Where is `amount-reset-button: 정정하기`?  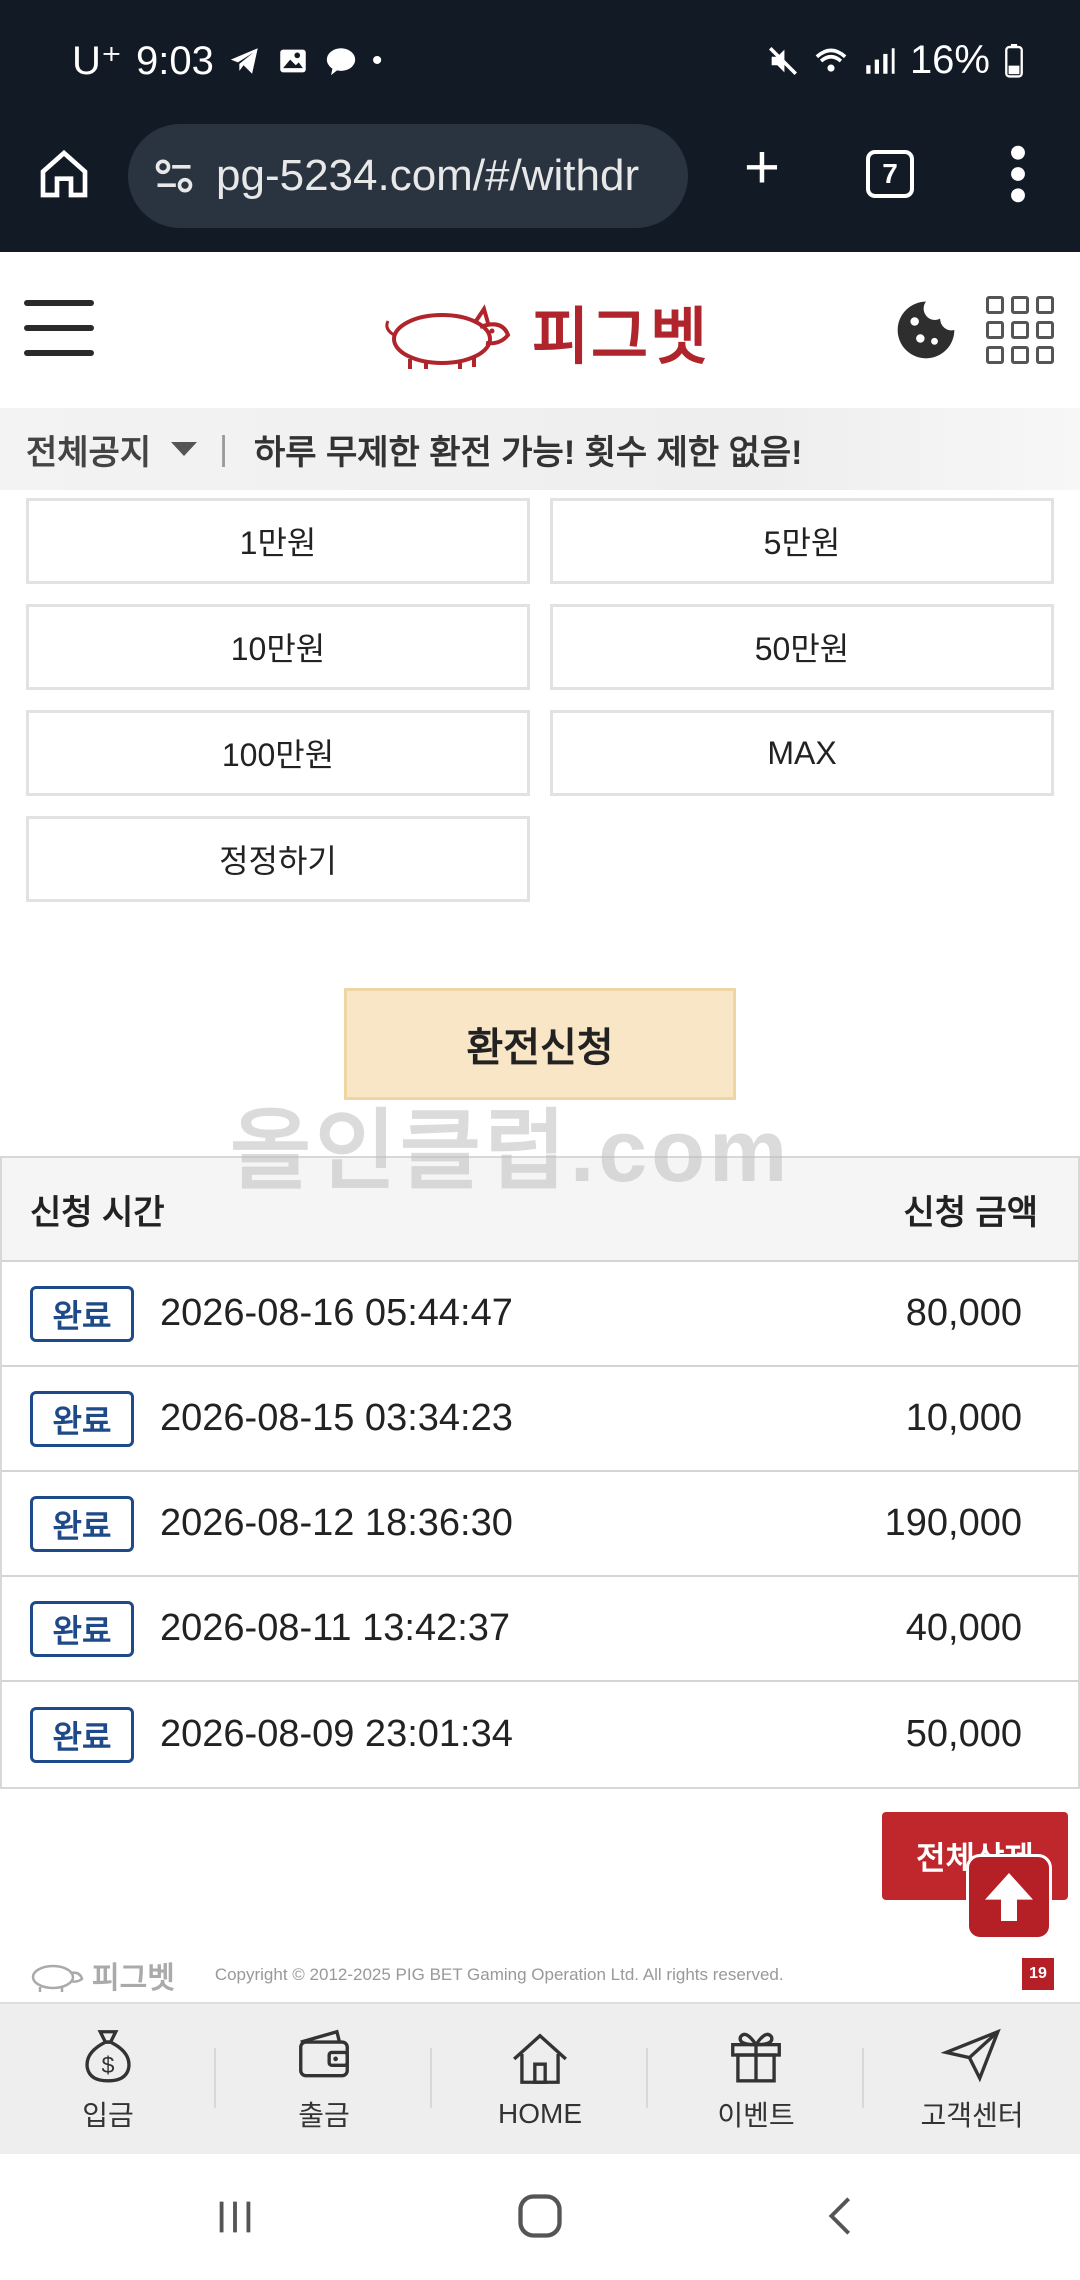 amount-reset-button: 정정하기 is located at coordinates (278, 859).